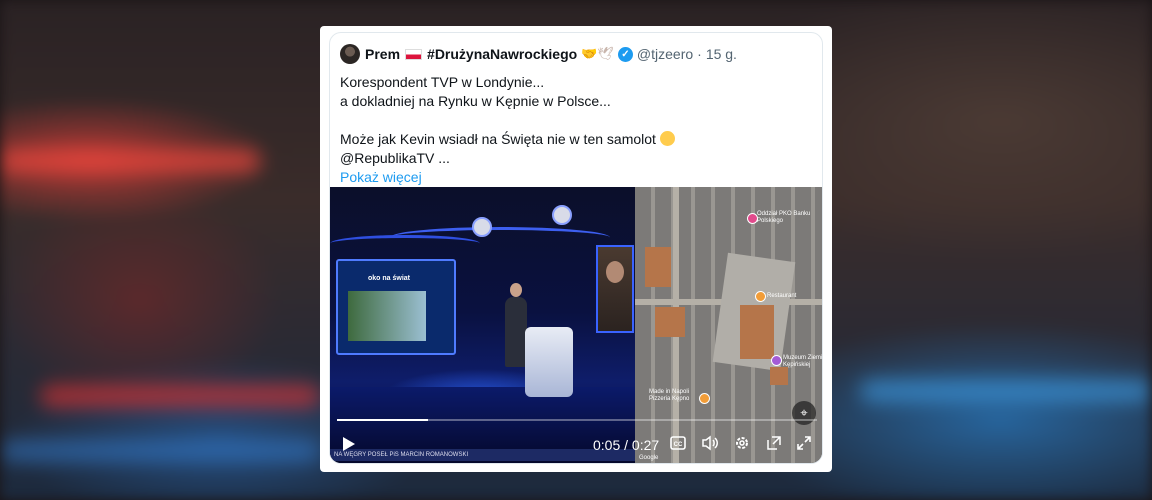  What do you see at coordinates (502, 54) in the screenshot?
I see `hashtag-name: #DrużynaNawrockiego` at bounding box center [502, 54].